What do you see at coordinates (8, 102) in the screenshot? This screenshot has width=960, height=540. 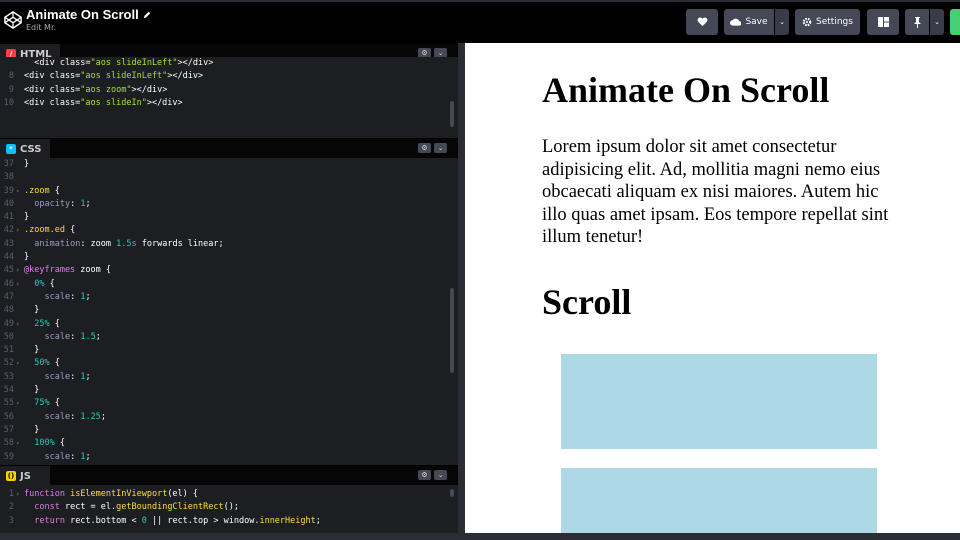 I see `line-number: 10` at bounding box center [8, 102].